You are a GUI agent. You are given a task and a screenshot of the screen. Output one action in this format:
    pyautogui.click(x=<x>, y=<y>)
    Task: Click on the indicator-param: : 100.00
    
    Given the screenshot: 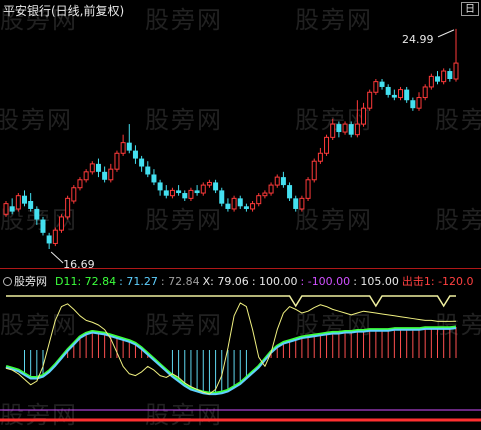 What is the action you would take?
    pyautogui.click(x=274, y=281)
    